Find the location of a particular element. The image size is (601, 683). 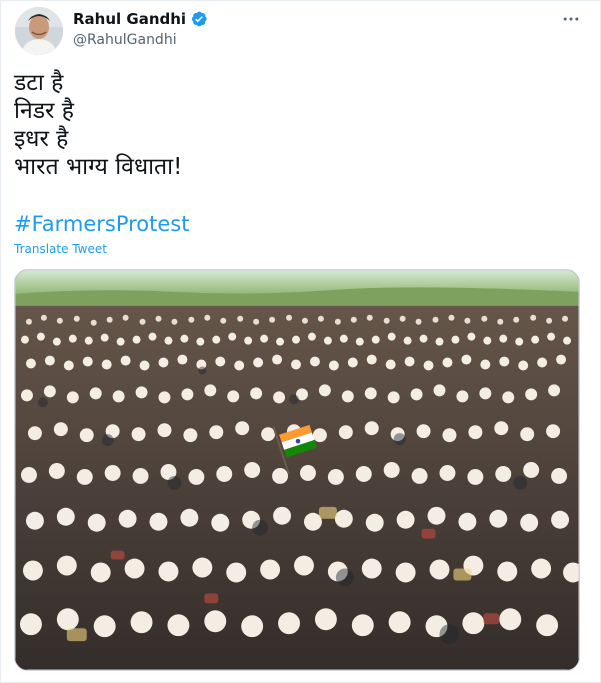

handle: @RahulGandhi is located at coordinates (140, 40).